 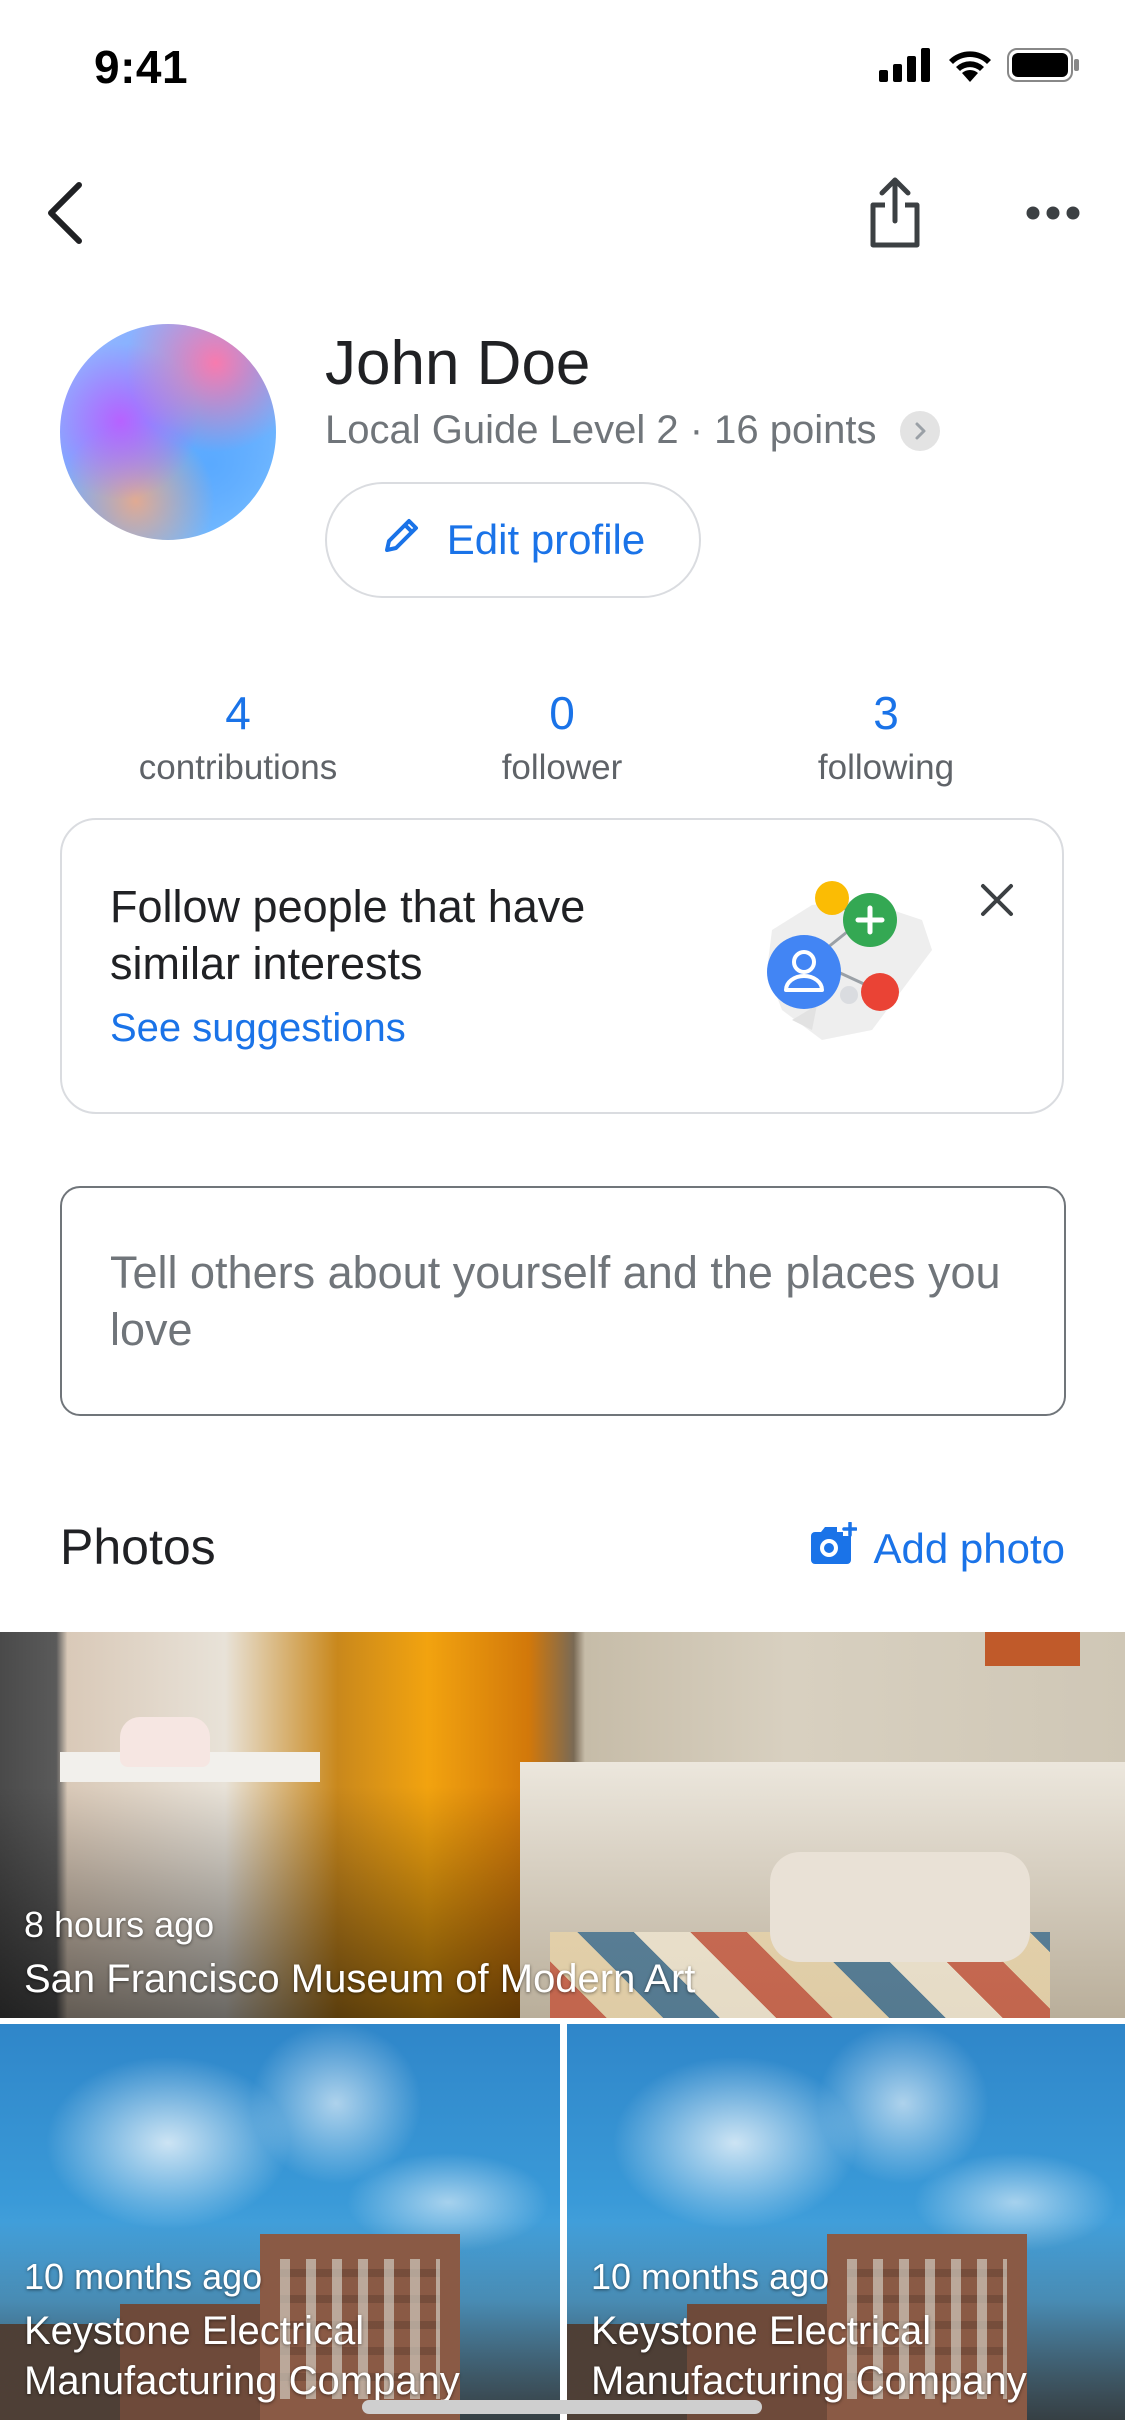 I want to click on local-guide-level-text: Local Guide Level 2 · 16 points, so click(x=601, y=430).